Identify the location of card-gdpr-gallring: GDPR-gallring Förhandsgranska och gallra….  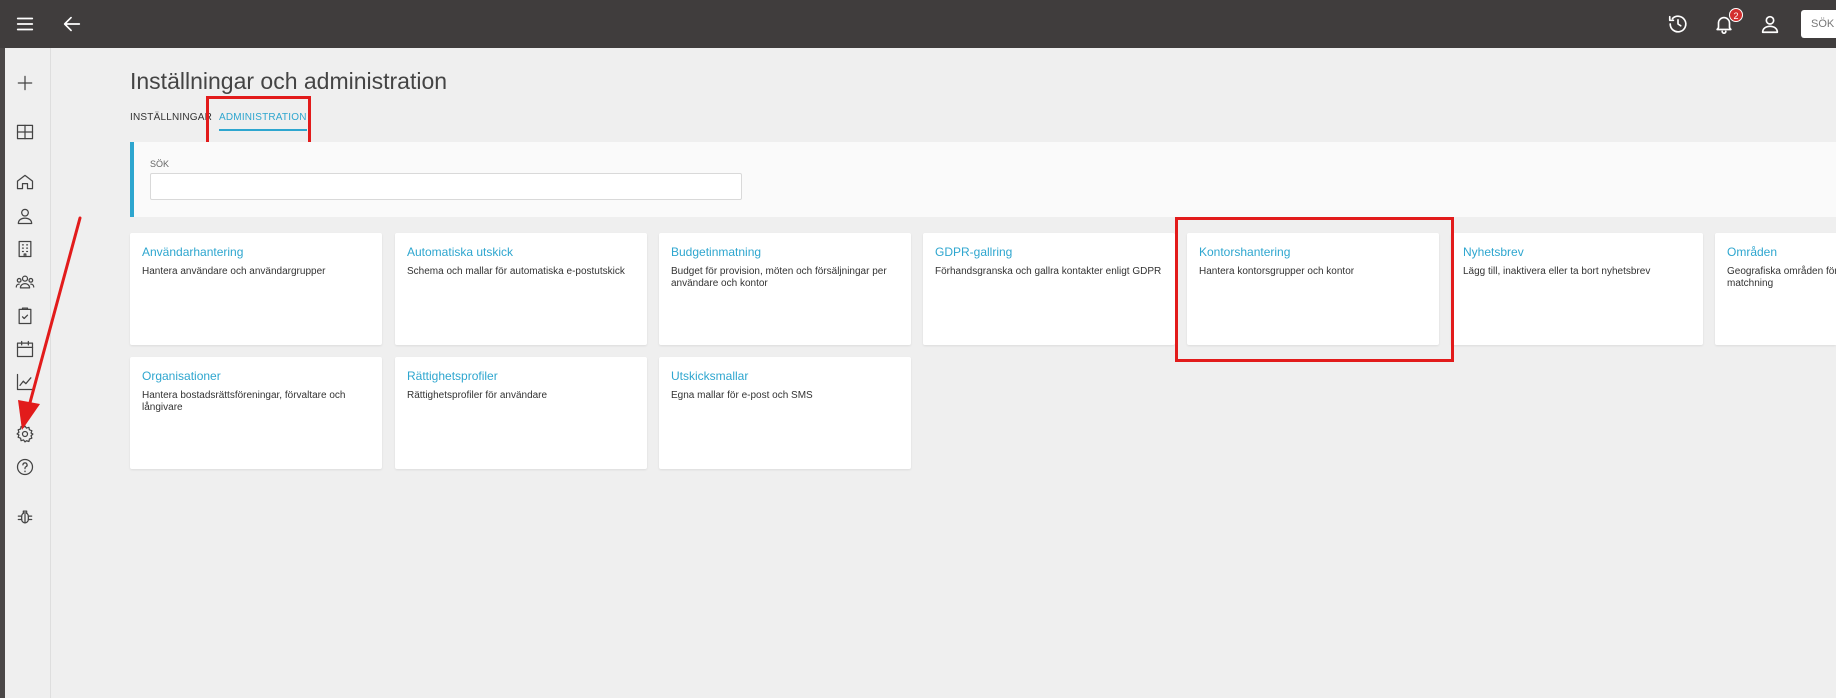
(1049, 289).